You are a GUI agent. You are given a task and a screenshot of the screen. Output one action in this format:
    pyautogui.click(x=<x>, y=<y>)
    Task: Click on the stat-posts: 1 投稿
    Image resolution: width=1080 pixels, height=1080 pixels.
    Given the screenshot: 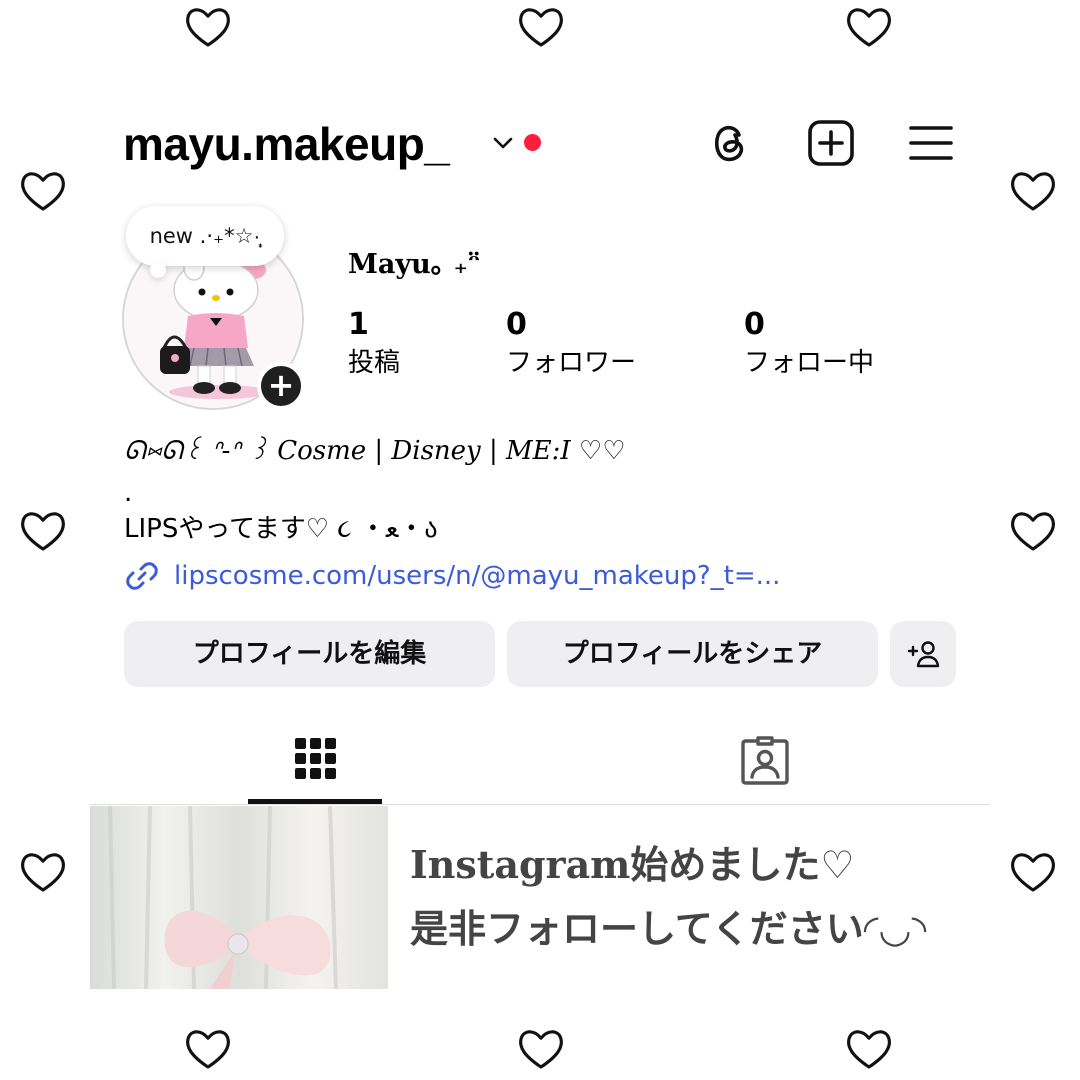 What is the action you would take?
    pyautogui.click(x=374, y=344)
    